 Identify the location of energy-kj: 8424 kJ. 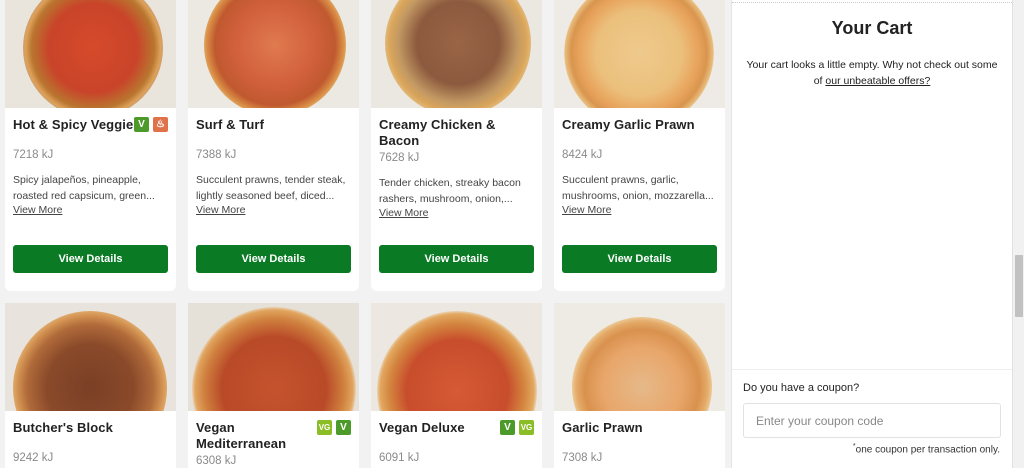
(582, 155).